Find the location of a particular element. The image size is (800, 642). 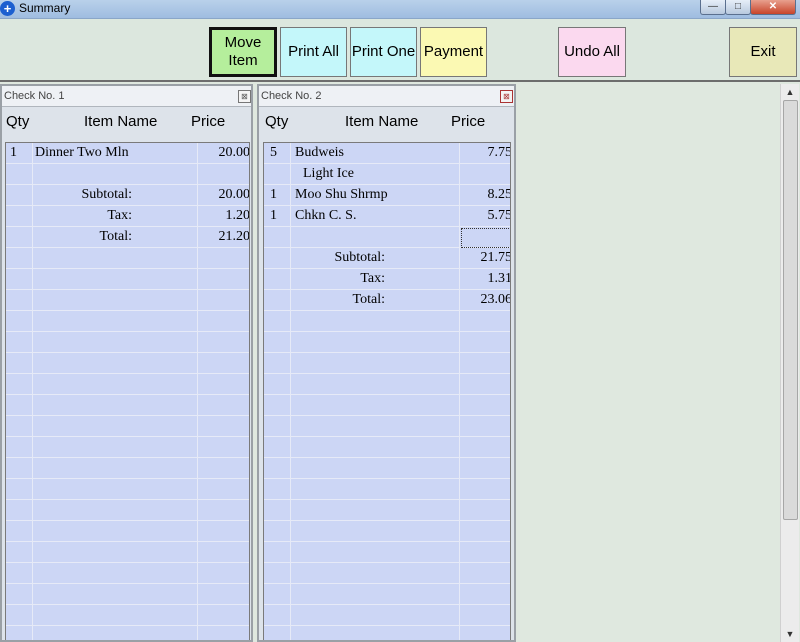

price-cell: 23.06 is located at coordinates (495, 299).